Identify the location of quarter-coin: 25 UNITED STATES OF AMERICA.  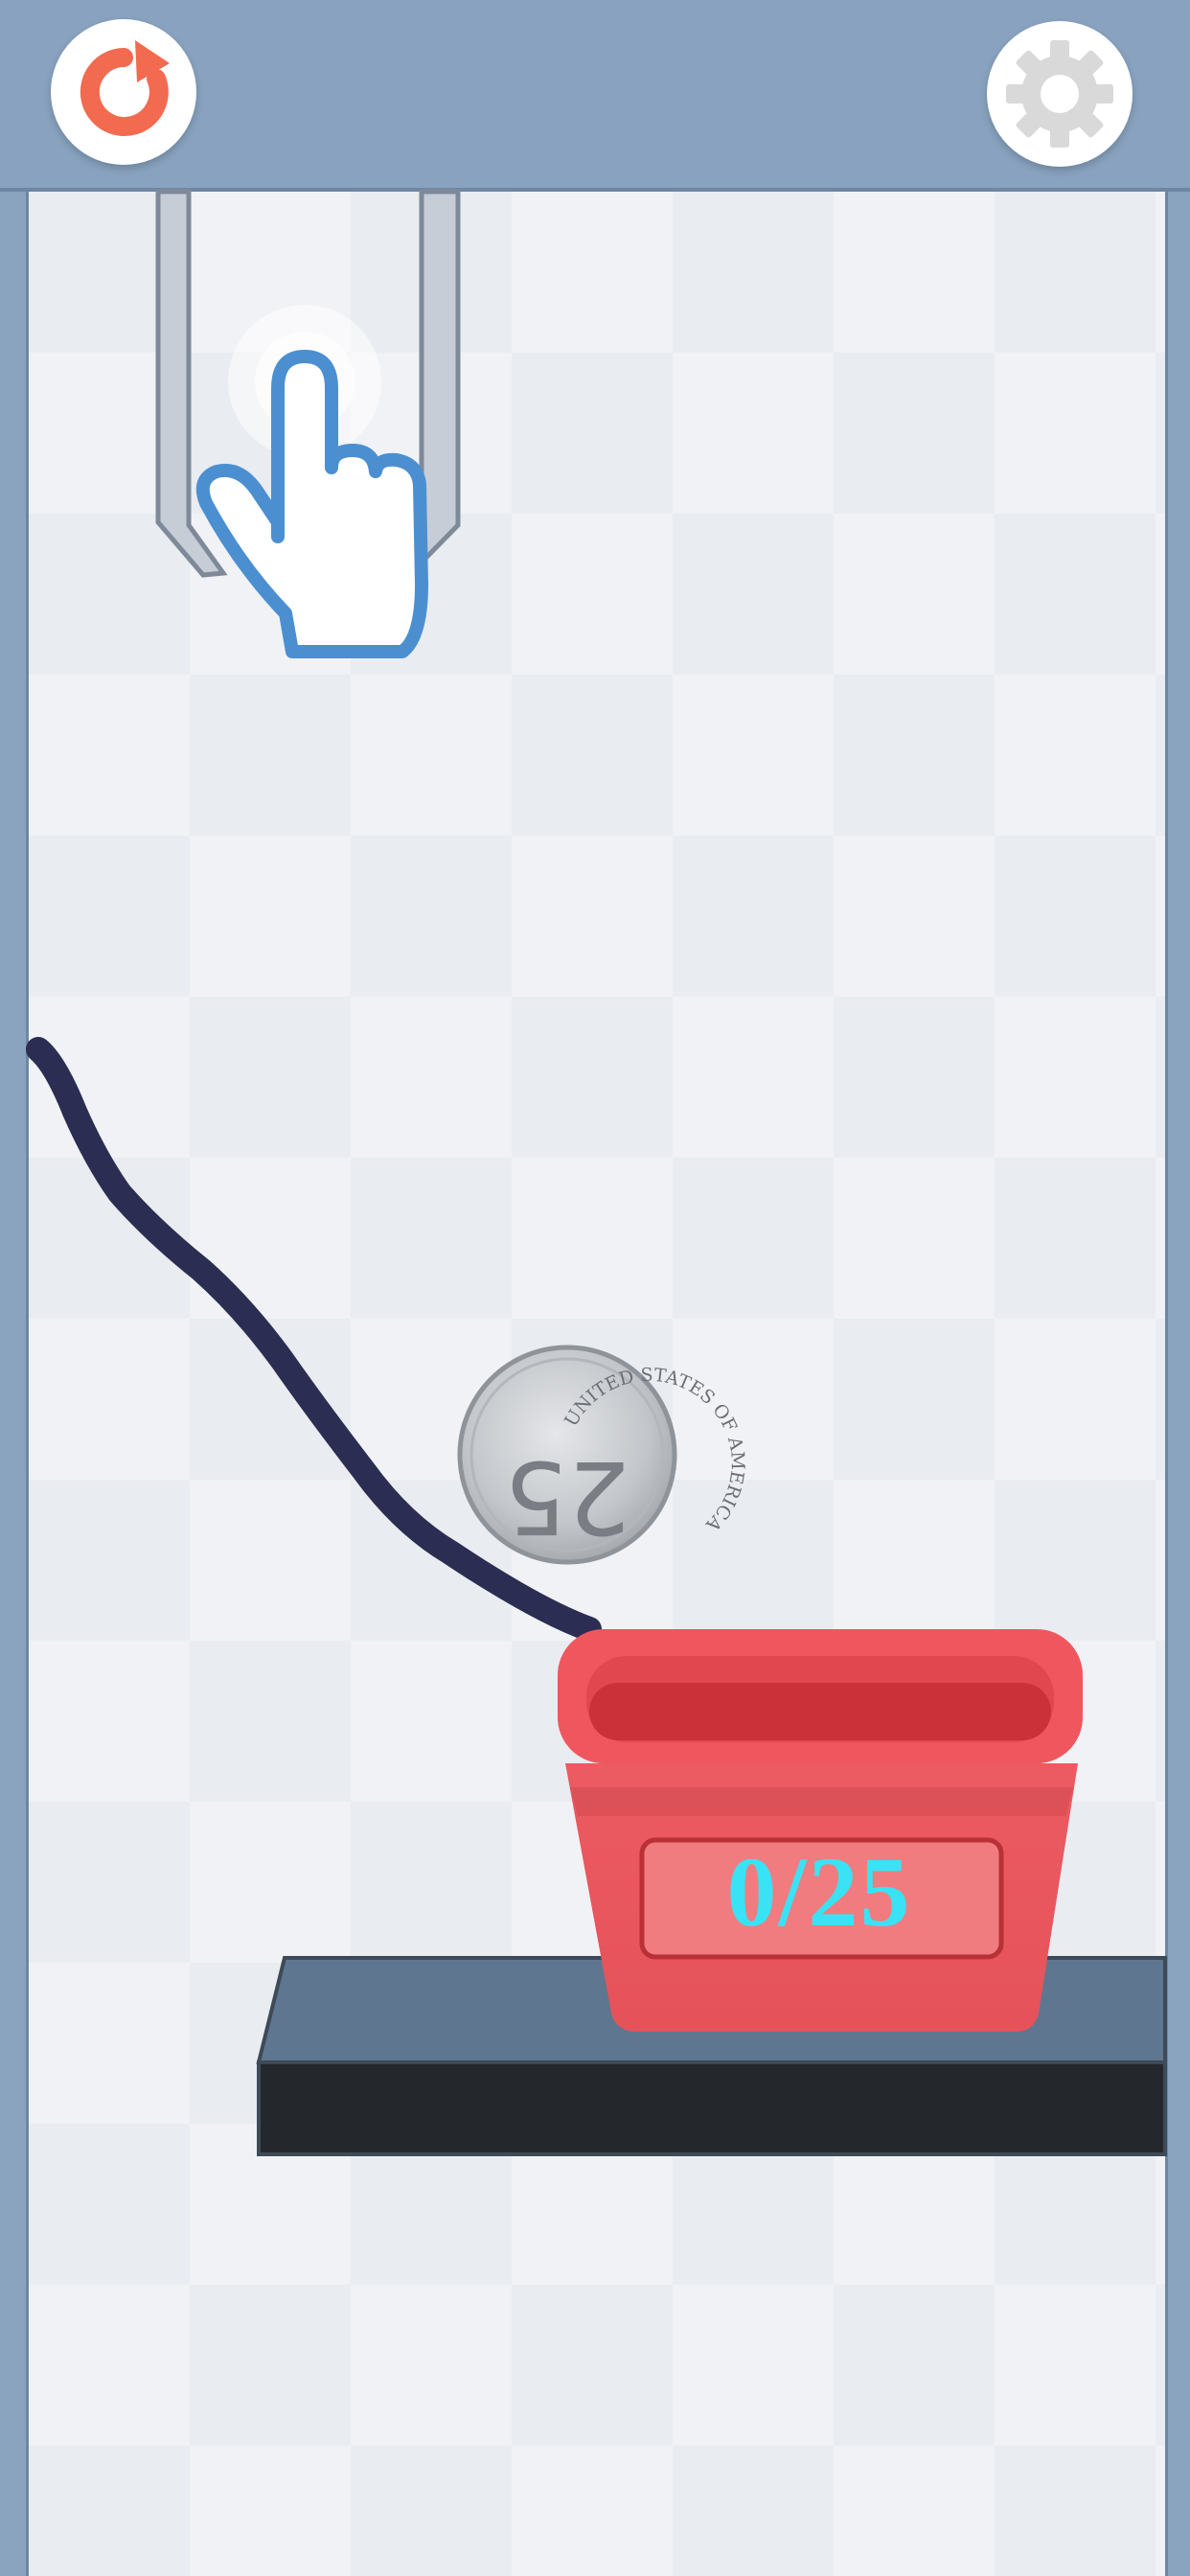
(603, 1455).